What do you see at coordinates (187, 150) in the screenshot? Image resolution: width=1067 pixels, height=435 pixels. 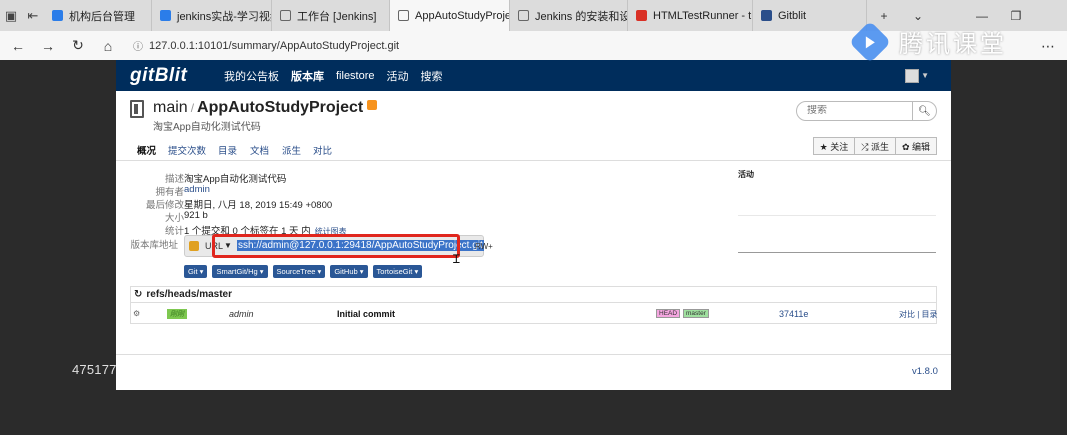 I see `tab-commits: 提交次数` at bounding box center [187, 150].